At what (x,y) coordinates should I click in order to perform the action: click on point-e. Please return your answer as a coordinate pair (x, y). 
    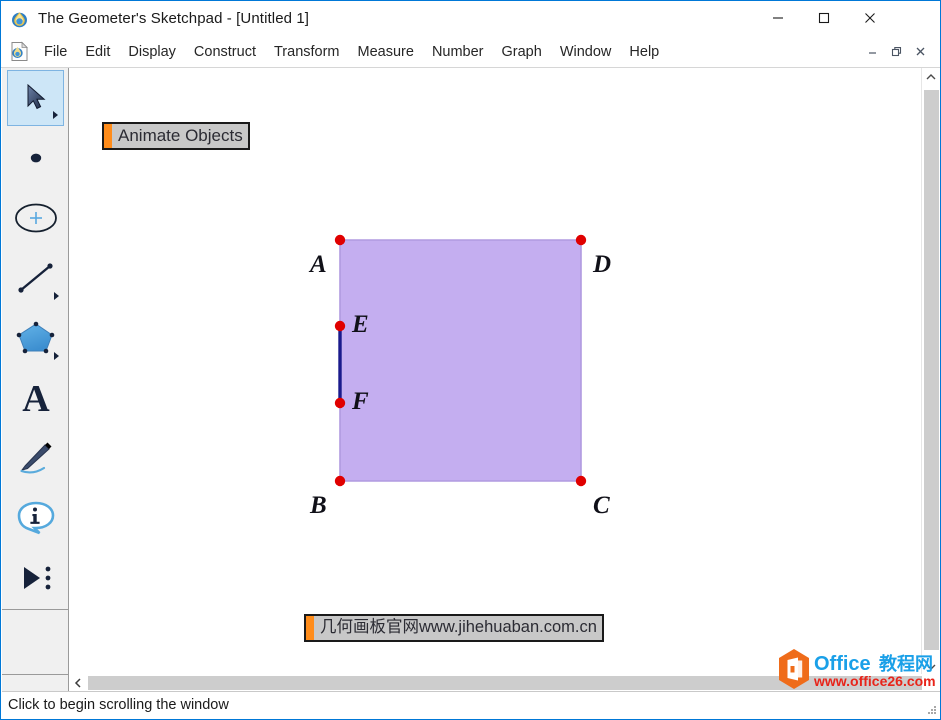
    Looking at the image, I should click on (340, 326).